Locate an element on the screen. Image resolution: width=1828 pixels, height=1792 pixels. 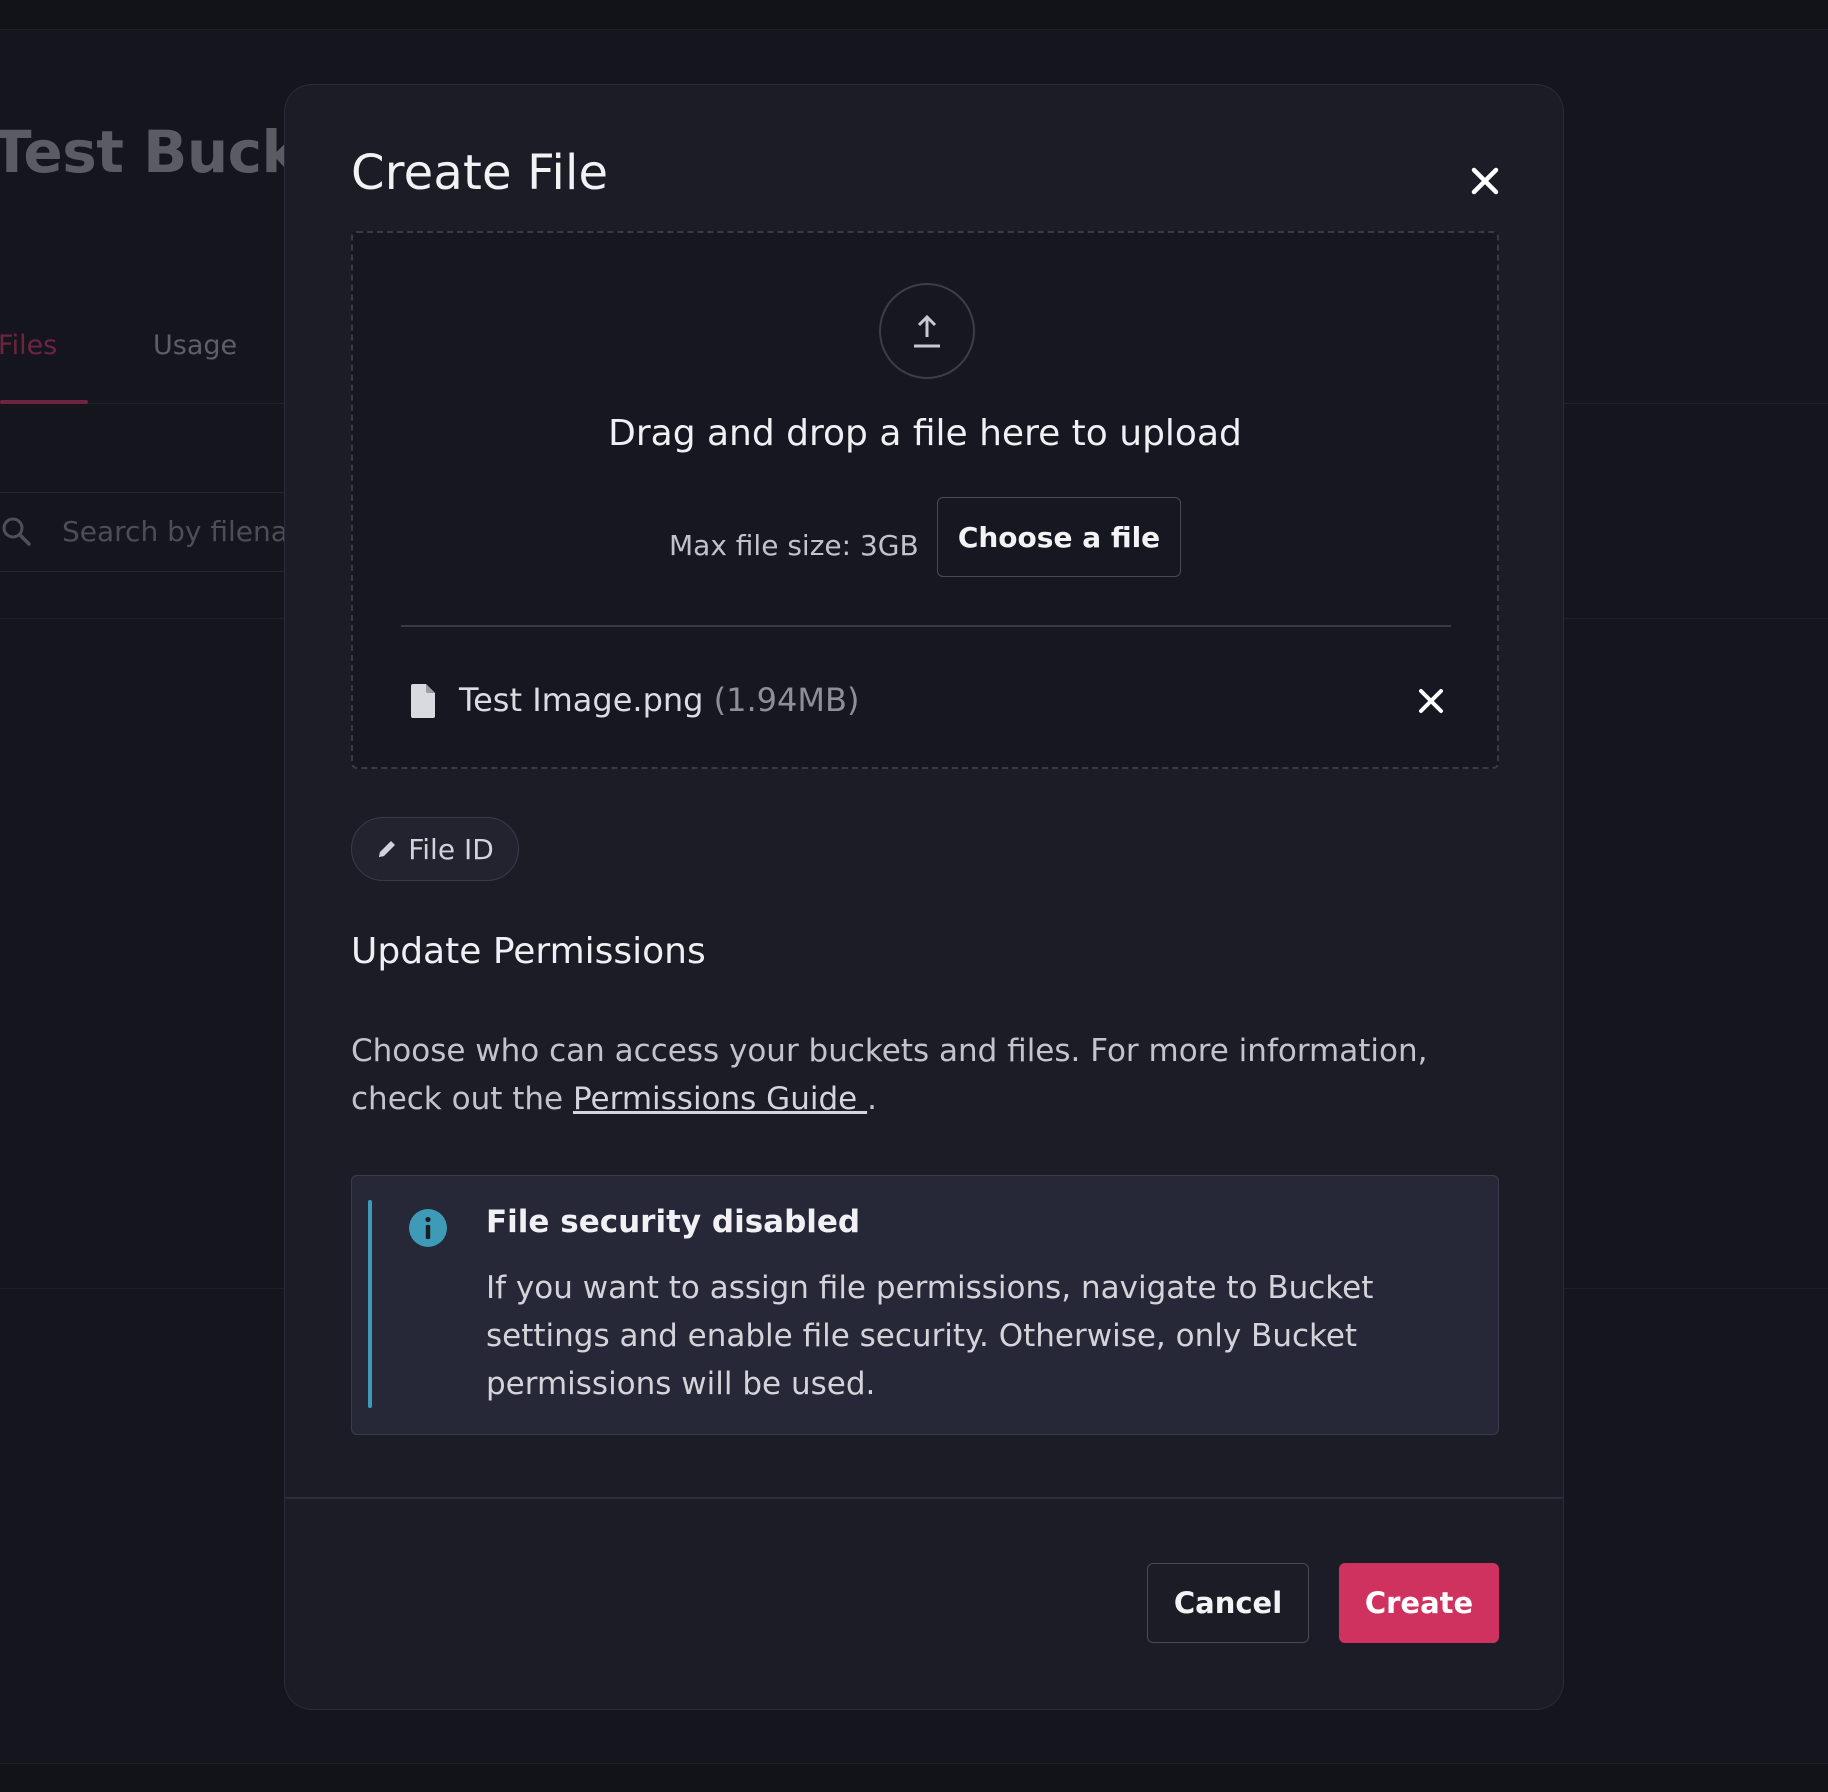
upload-icon-circle is located at coordinates (927, 331).